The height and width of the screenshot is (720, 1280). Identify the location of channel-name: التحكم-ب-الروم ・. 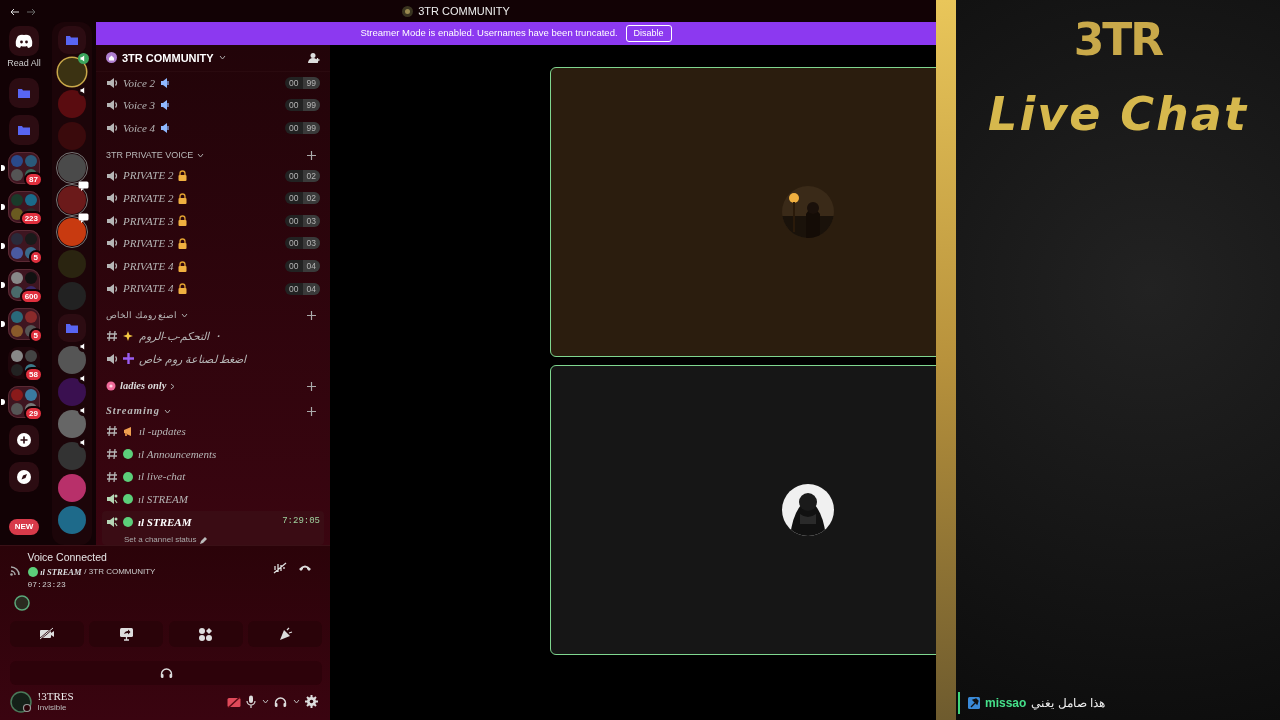
(181, 337).